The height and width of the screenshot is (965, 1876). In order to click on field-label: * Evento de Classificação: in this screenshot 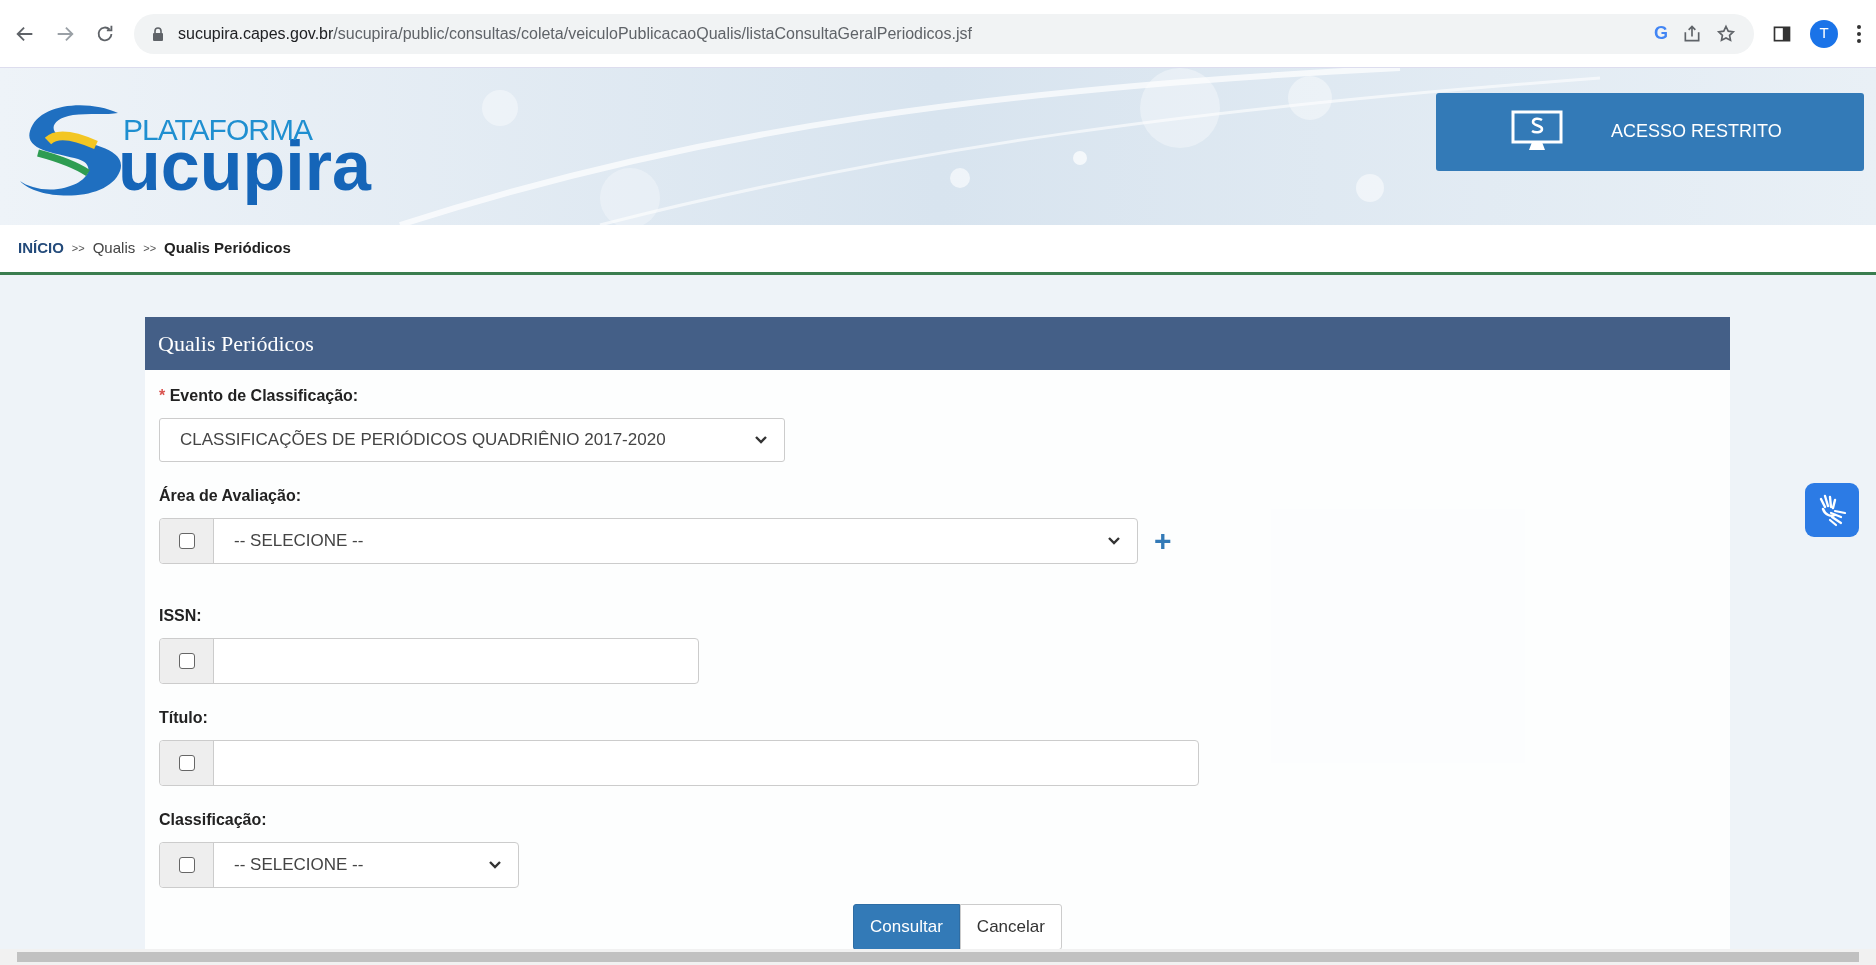, I will do `click(259, 396)`.